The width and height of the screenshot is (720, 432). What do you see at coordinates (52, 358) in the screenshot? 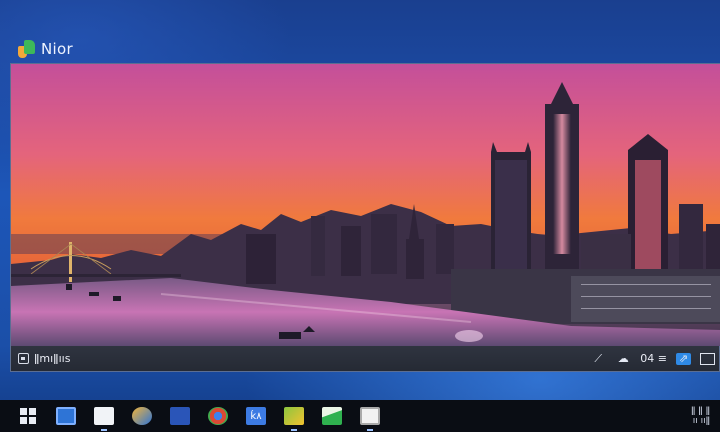
I see `status-text: ǁmıǁııs` at bounding box center [52, 358].